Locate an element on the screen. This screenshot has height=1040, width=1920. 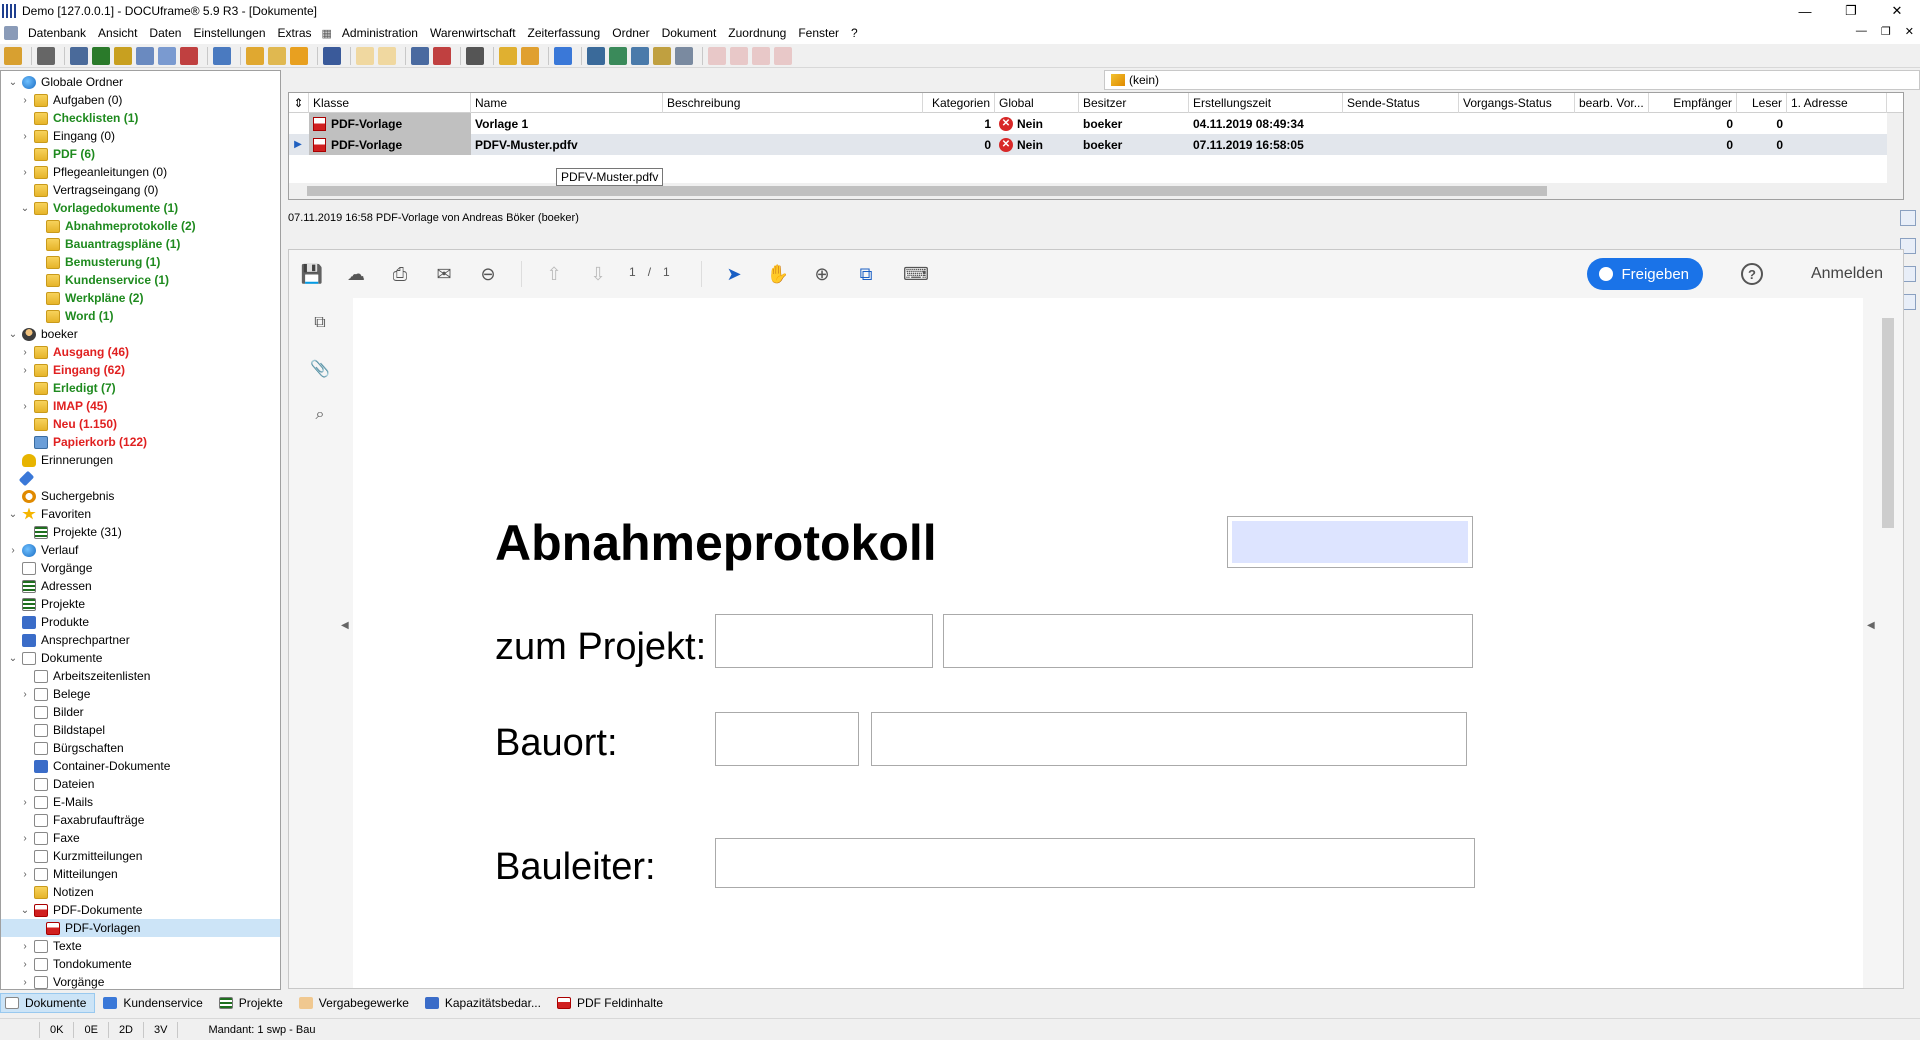
grid-vertical-scrollbar is located at coordinates (1895, 149).